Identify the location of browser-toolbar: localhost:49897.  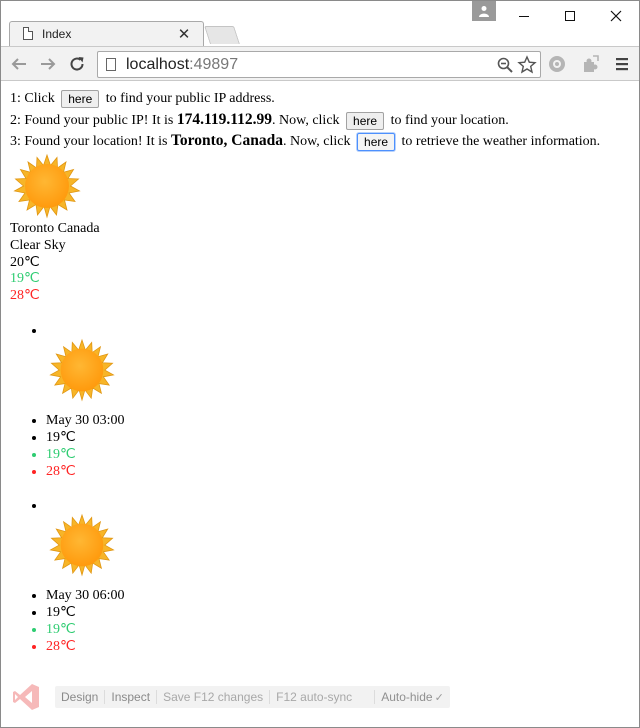
(320, 63).